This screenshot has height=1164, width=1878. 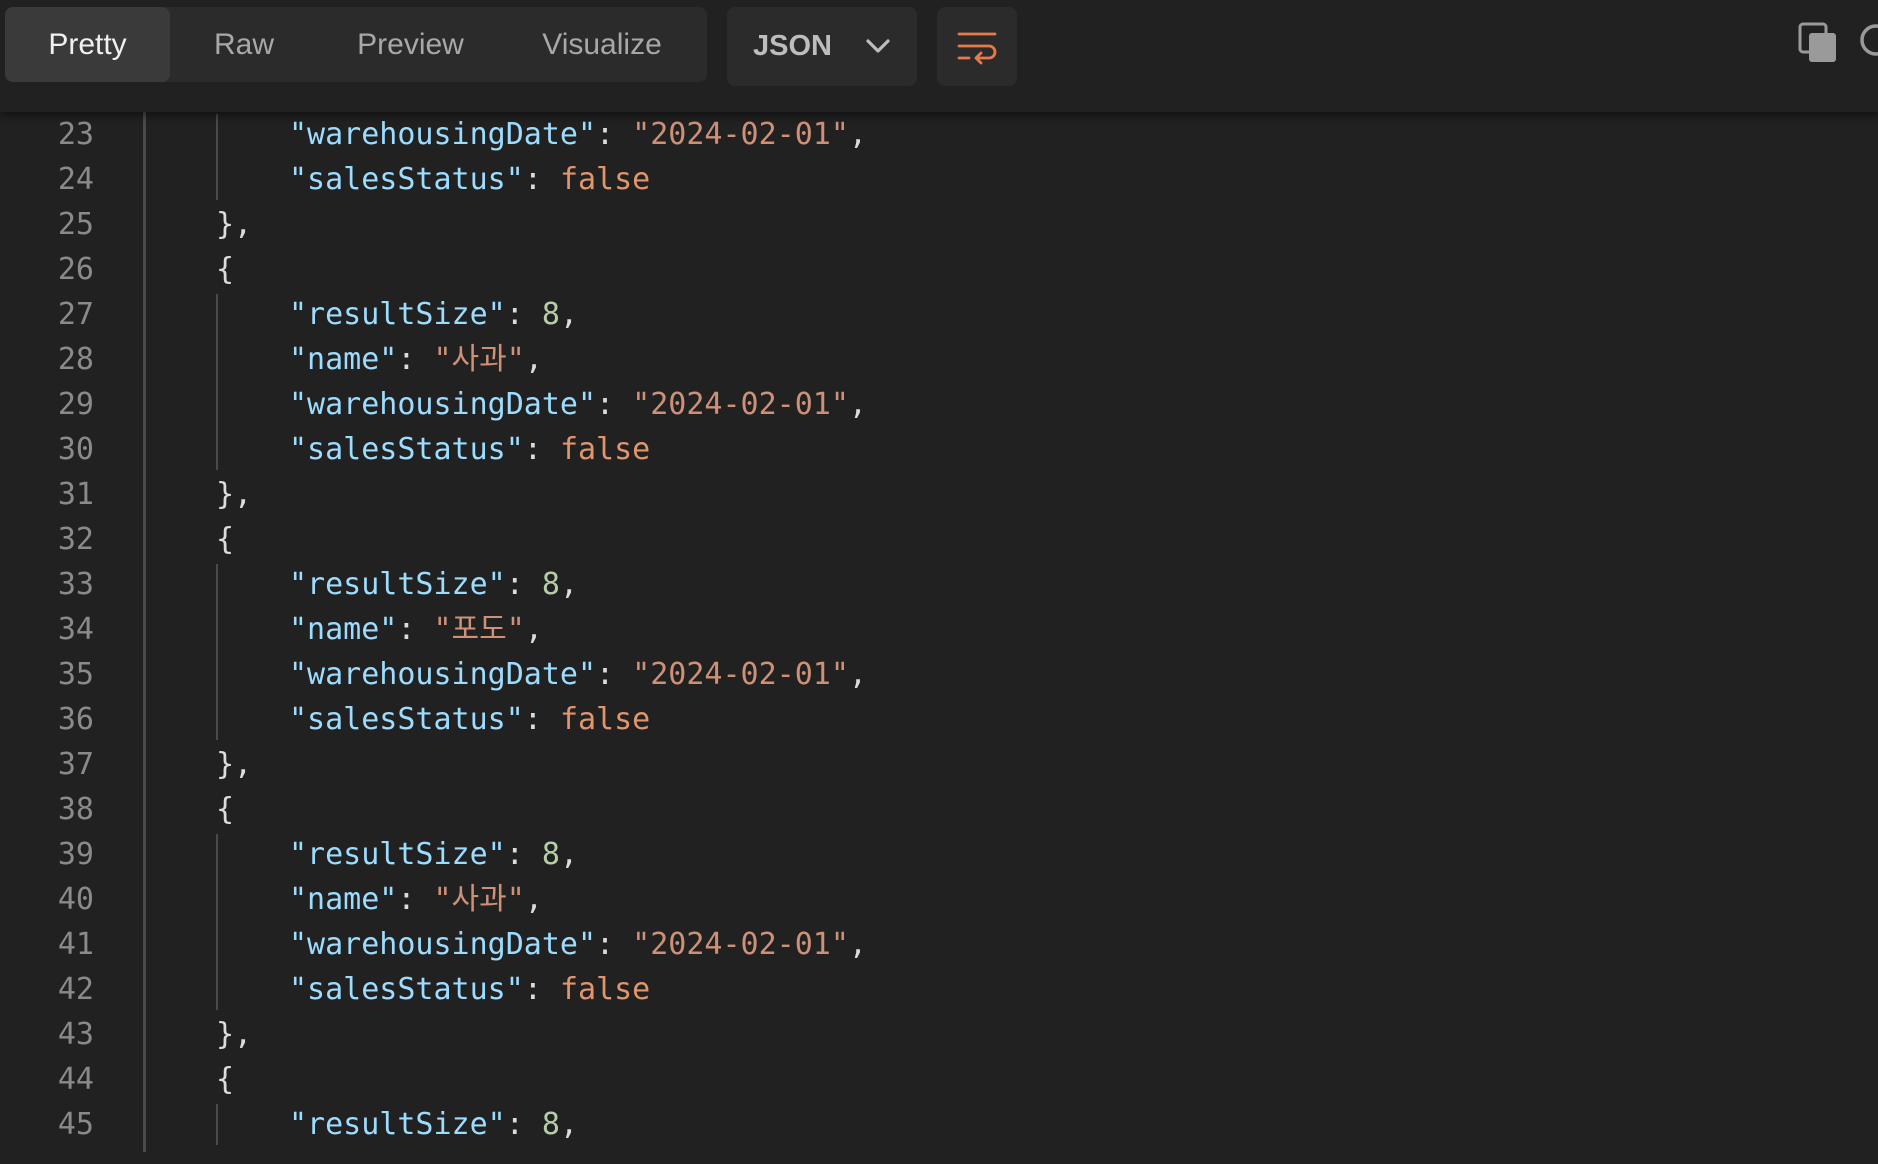 I want to click on code-line: 24 "salesStatus": false, so click(x=939, y=179).